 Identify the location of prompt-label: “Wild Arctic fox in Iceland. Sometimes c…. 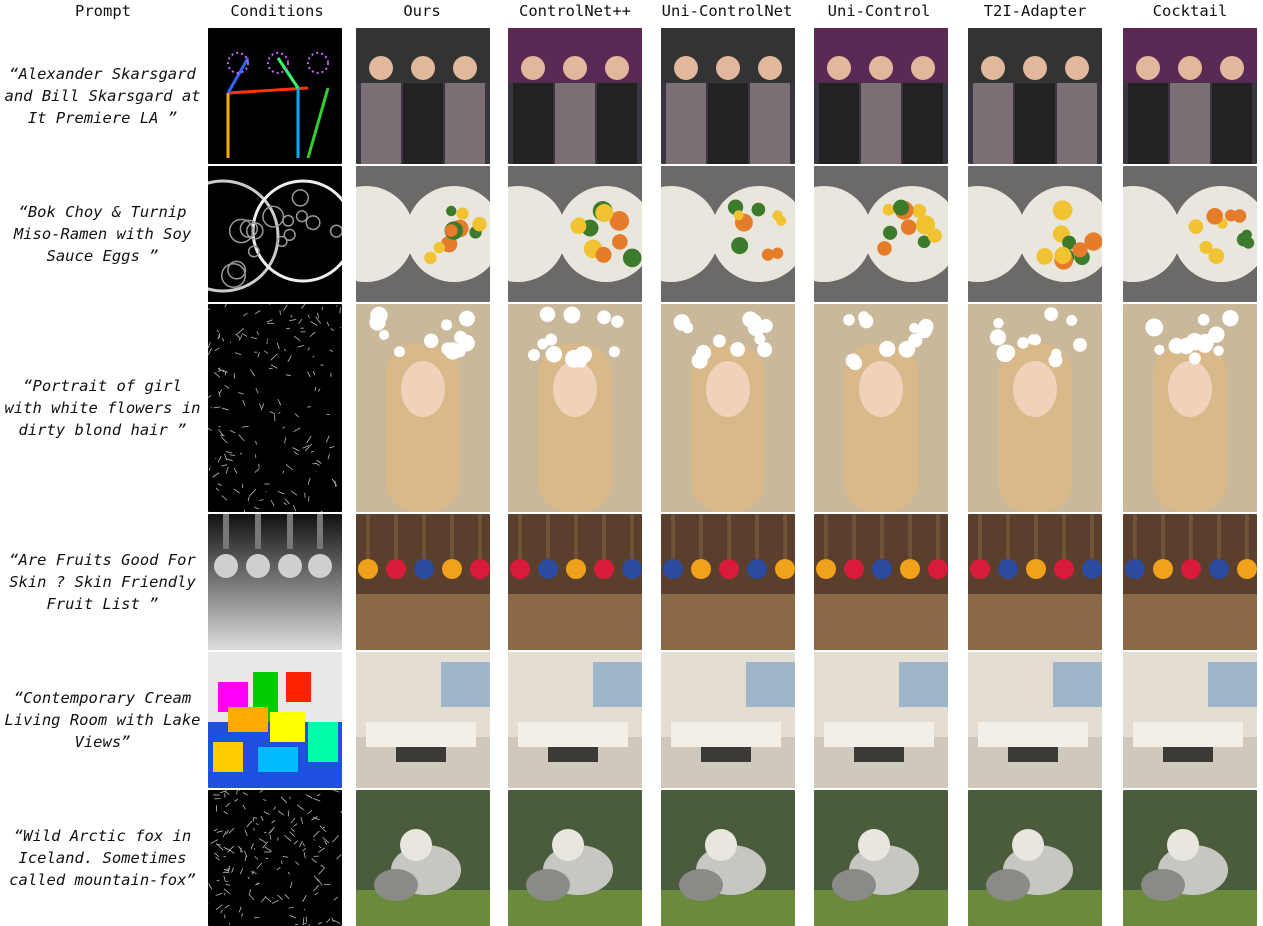
(102, 858).